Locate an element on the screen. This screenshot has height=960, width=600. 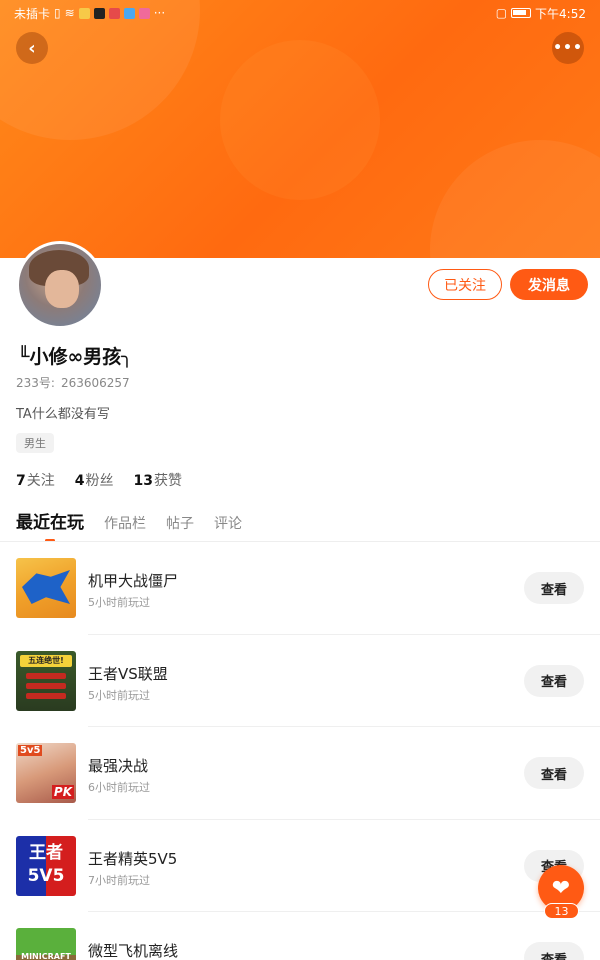
thumb-logo-text: 王者 5V5 is located at coordinates (46, 865).